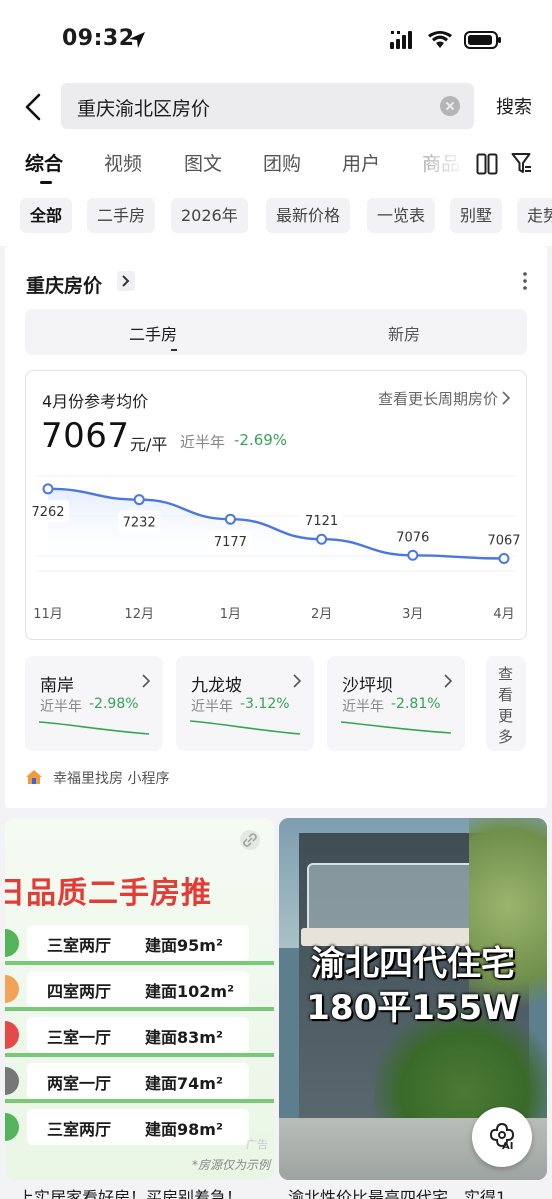 The width and height of the screenshot is (552, 1199). What do you see at coordinates (413, 1008) in the screenshot?
I see `headline-line-2: 180平155W` at bounding box center [413, 1008].